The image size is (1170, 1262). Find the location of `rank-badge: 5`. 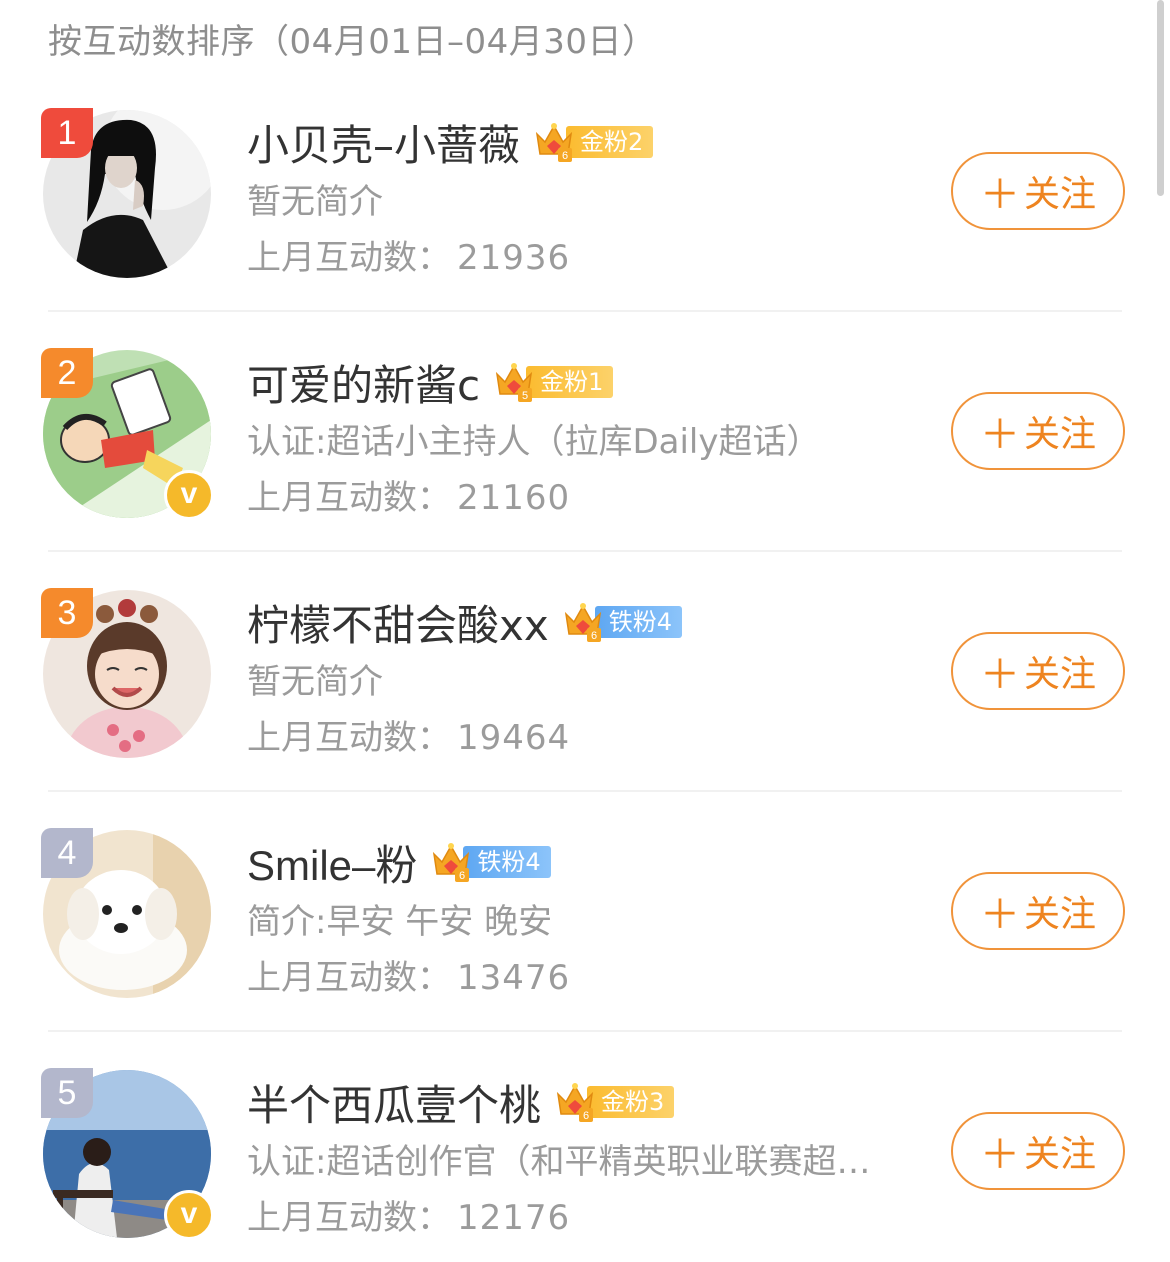

rank-badge: 5 is located at coordinates (67, 1093).